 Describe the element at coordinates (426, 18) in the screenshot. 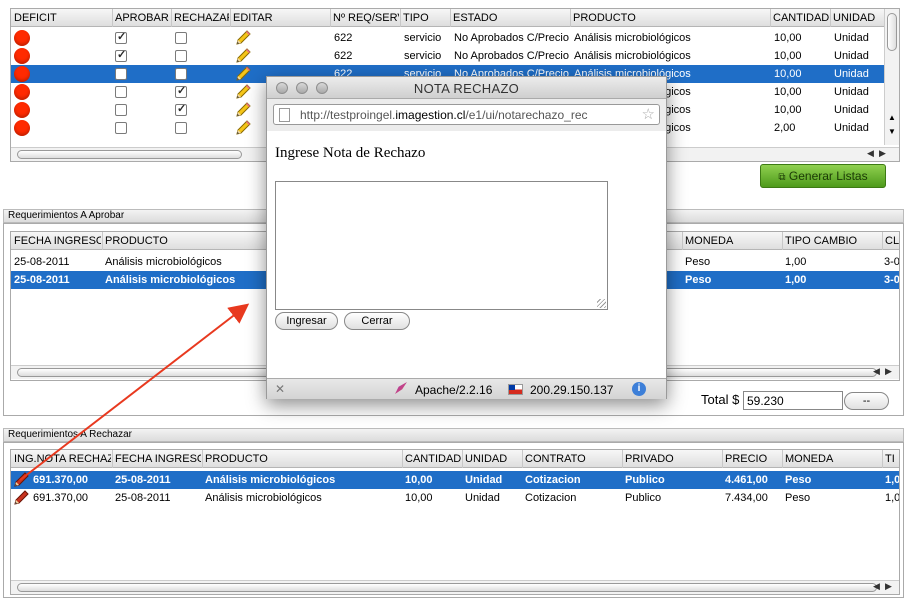

I see `column-header: TIPO` at that location.